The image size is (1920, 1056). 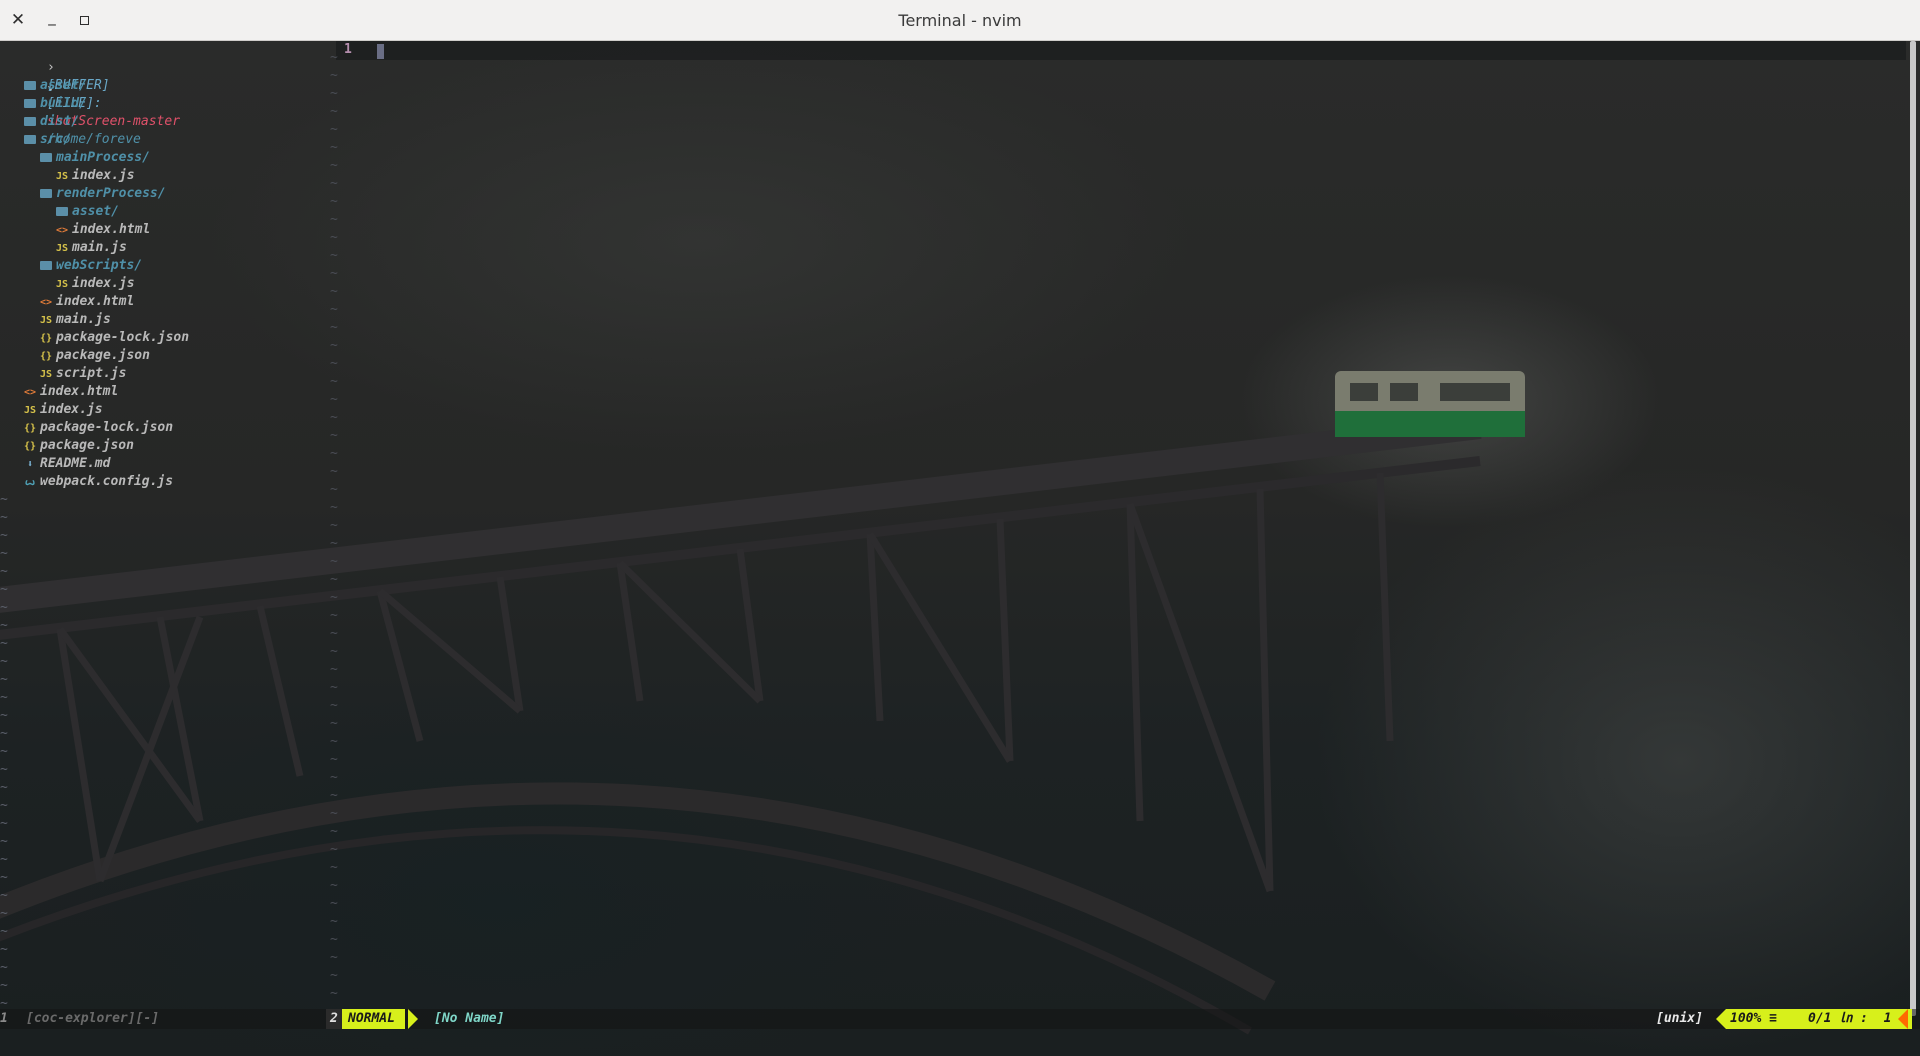 What do you see at coordinates (373, 1019) in the screenshot?
I see `mode-indicator: NORMAL` at bounding box center [373, 1019].